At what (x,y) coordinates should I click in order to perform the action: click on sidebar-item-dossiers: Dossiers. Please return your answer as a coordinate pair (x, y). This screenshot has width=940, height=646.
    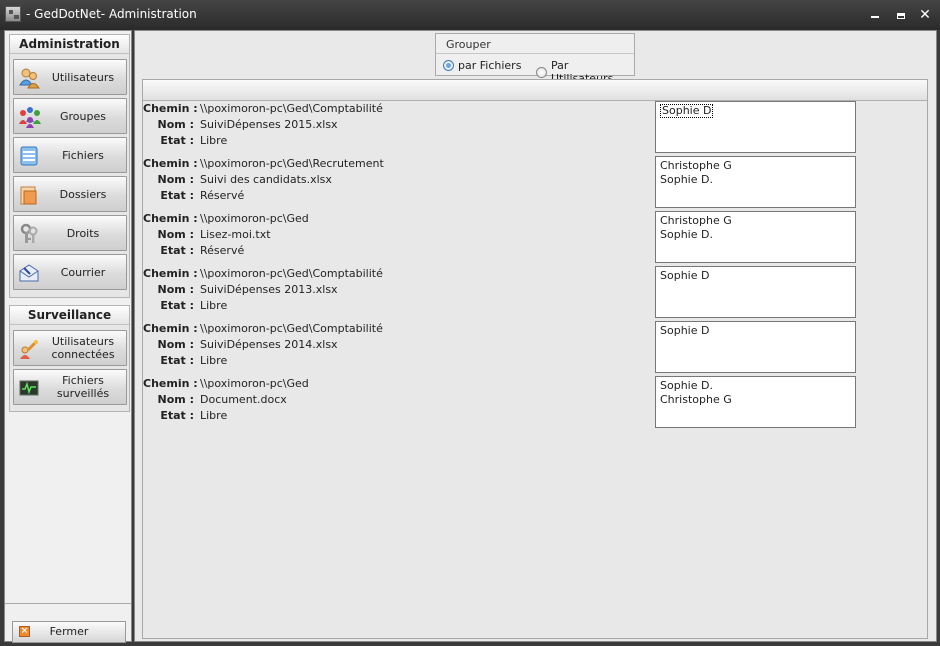
    Looking at the image, I should click on (70, 194).